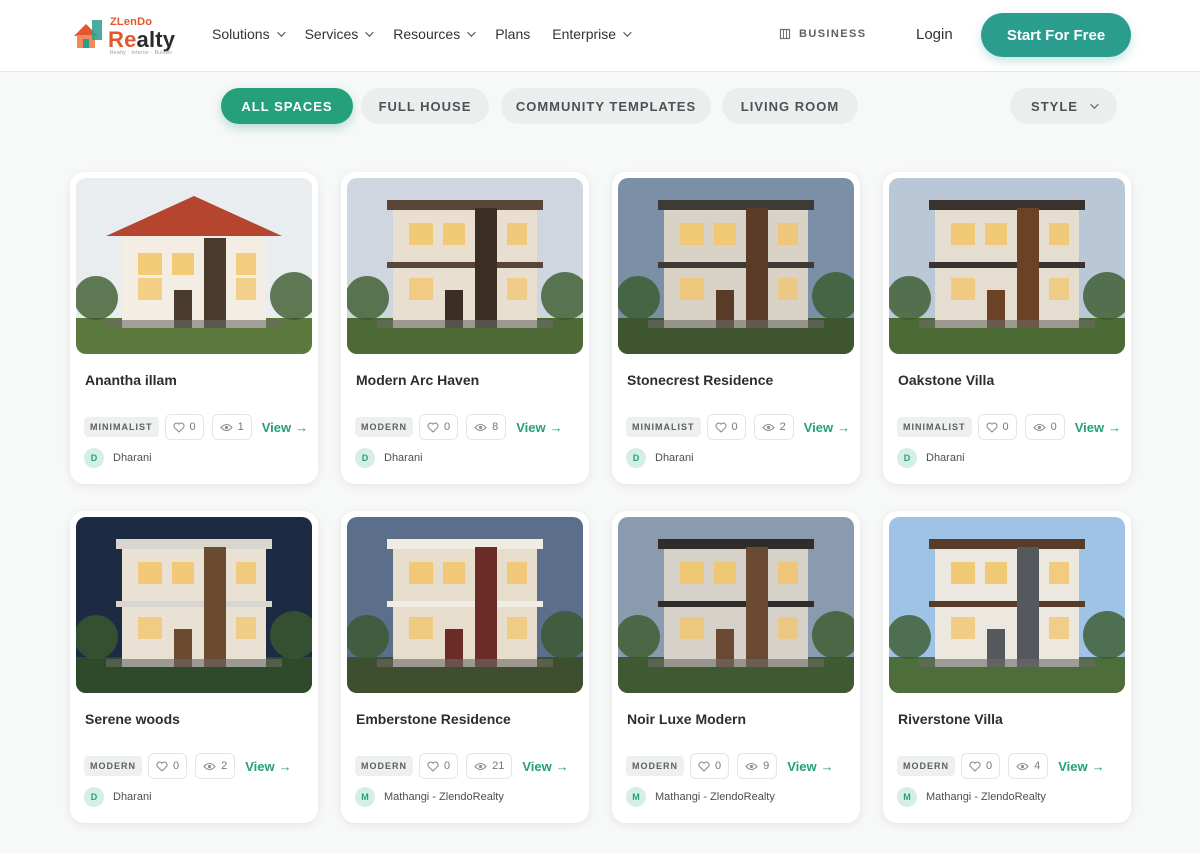 This screenshot has height=854, width=1200. Describe the element at coordinates (833, 34) in the screenshot. I see `business-label: BUSINESS` at that location.